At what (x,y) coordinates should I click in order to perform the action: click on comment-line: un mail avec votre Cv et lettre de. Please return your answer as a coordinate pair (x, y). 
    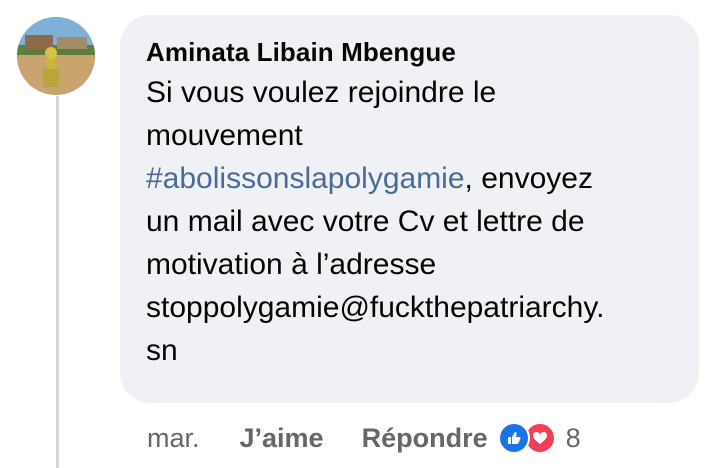
    Looking at the image, I should click on (365, 221).